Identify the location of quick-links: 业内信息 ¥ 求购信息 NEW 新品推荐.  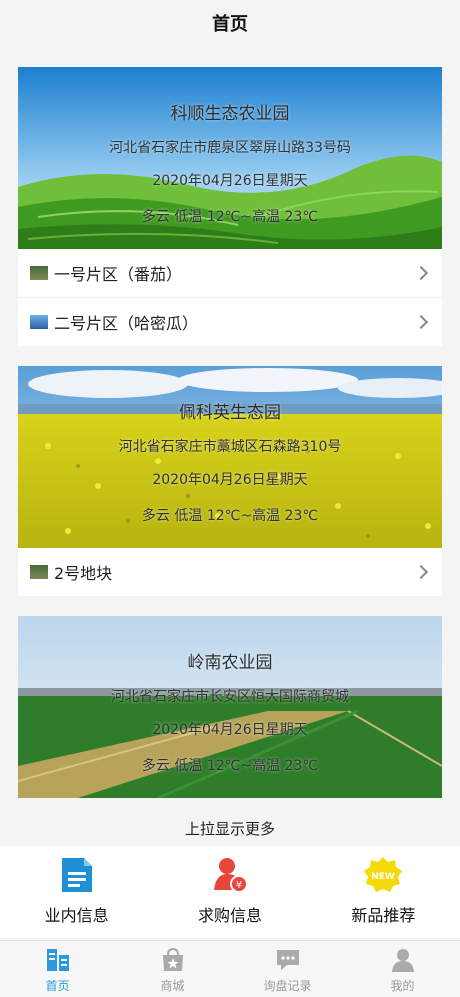
(230, 892).